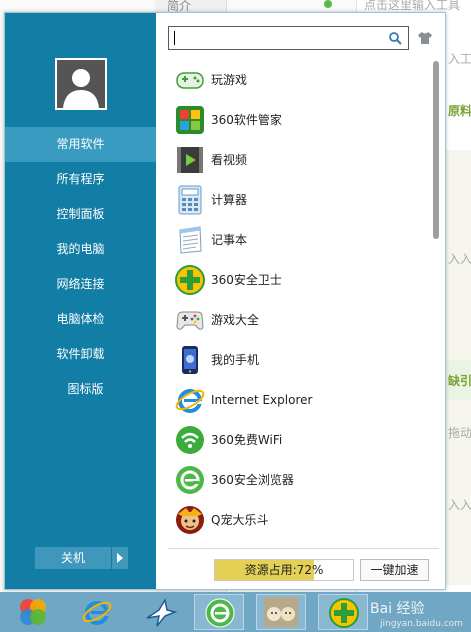  I want to click on search-icon, so click(395, 38).